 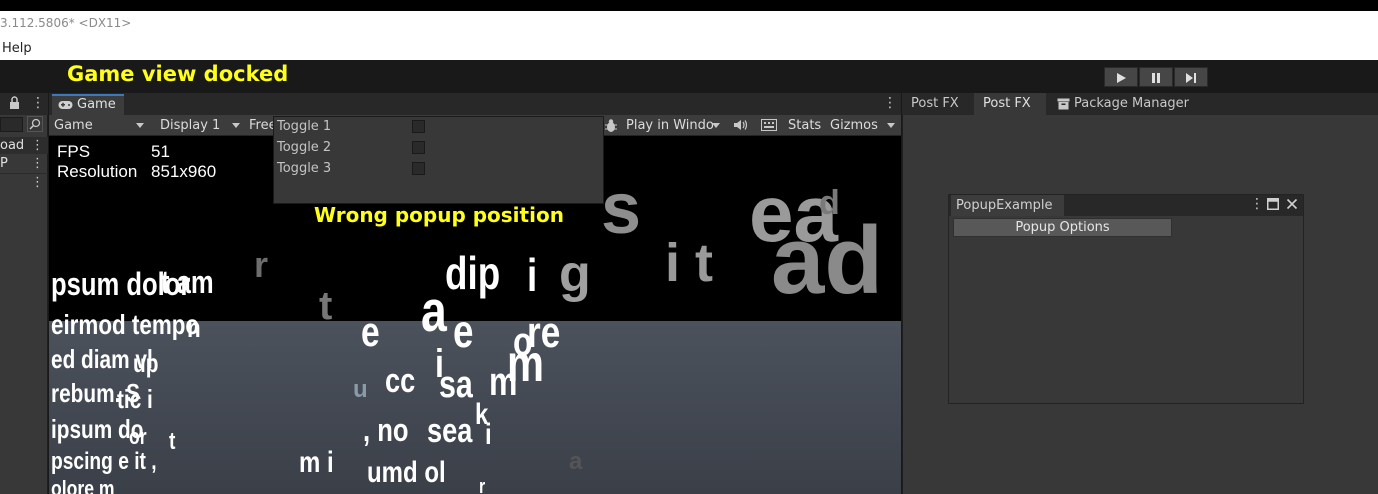 What do you see at coordinates (769, 127) in the screenshot?
I see `keyboard-icon` at bounding box center [769, 127].